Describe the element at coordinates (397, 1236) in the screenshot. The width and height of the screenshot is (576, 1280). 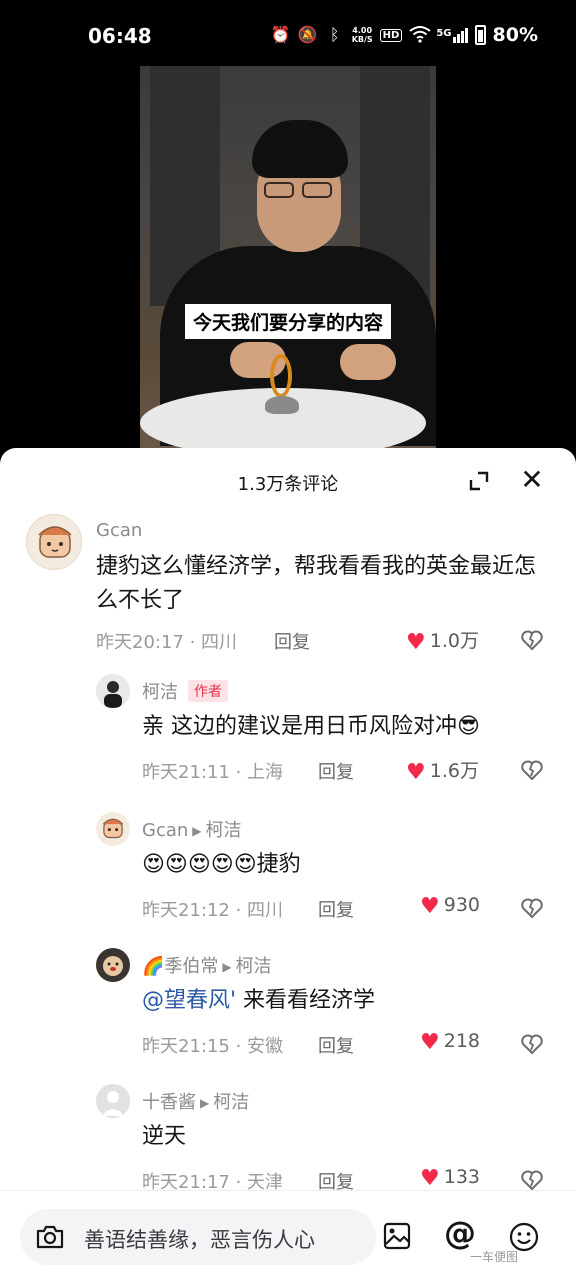
I see `image-icon` at that location.